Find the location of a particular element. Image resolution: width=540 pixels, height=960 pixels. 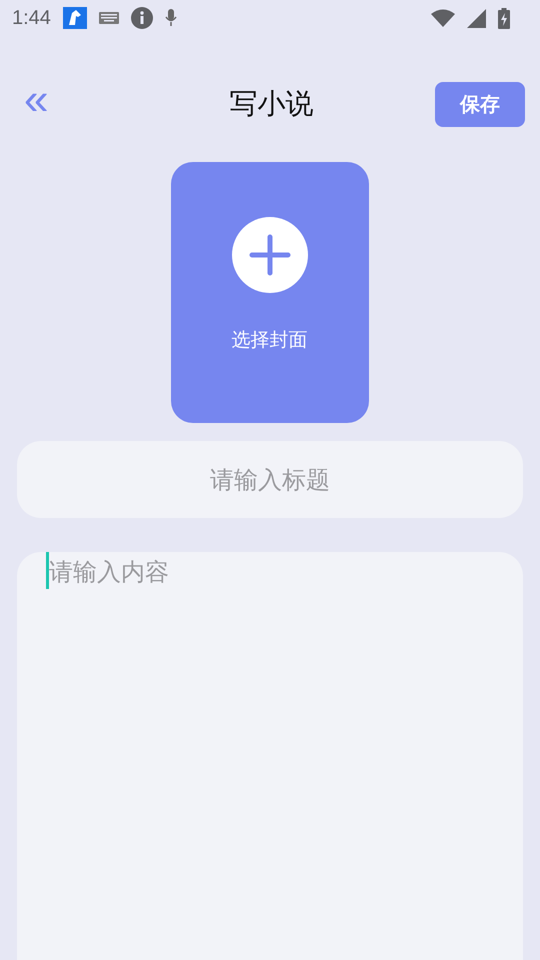

info-icon is located at coordinates (141, 18).